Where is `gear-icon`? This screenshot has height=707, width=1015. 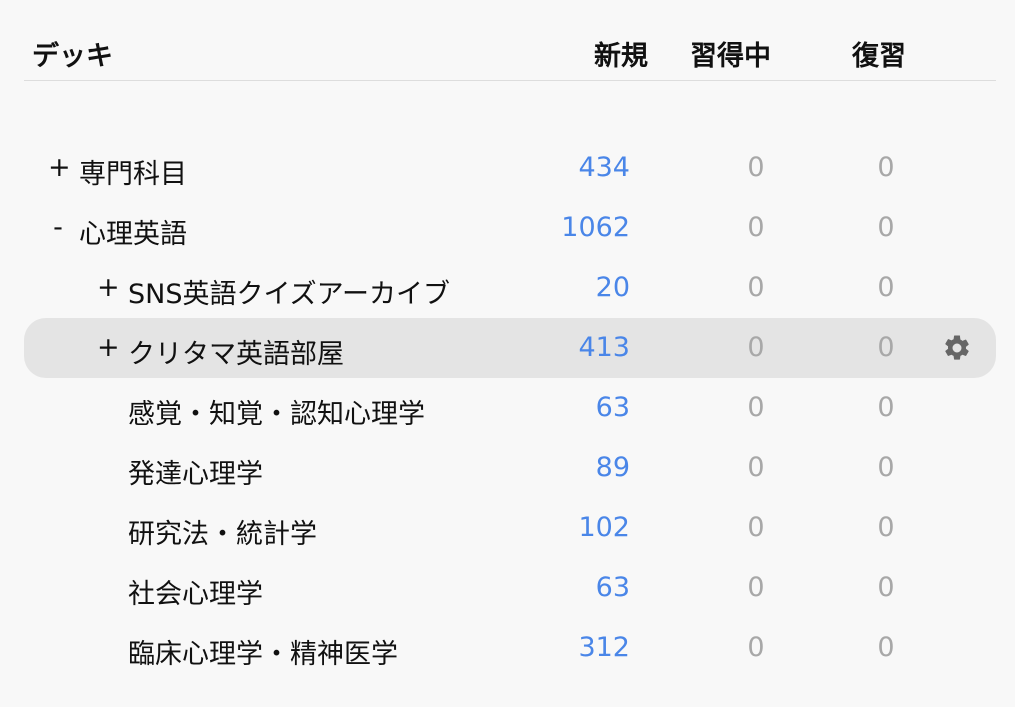 gear-icon is located at coordinates (957, 348).